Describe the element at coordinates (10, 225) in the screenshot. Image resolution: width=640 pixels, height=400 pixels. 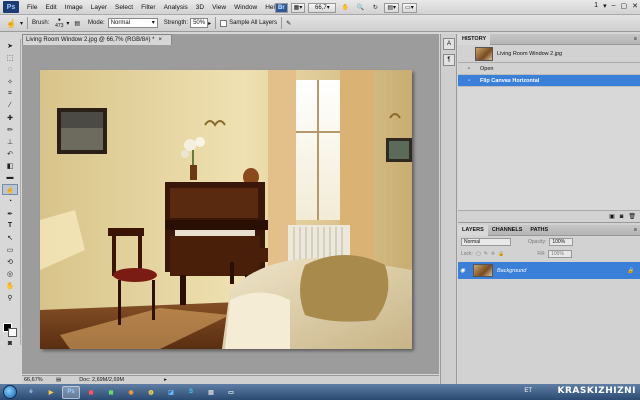
I see `type-tool-icon: T` at that location.